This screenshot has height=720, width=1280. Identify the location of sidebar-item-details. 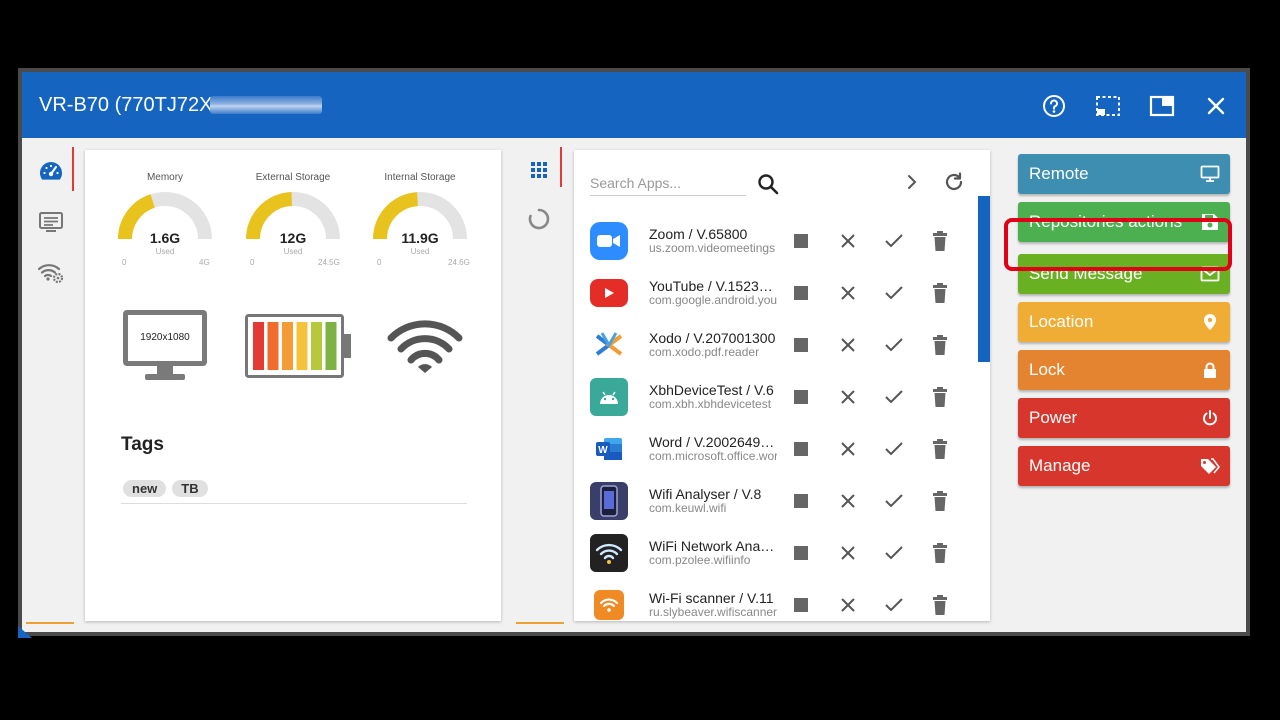
(51, 222).